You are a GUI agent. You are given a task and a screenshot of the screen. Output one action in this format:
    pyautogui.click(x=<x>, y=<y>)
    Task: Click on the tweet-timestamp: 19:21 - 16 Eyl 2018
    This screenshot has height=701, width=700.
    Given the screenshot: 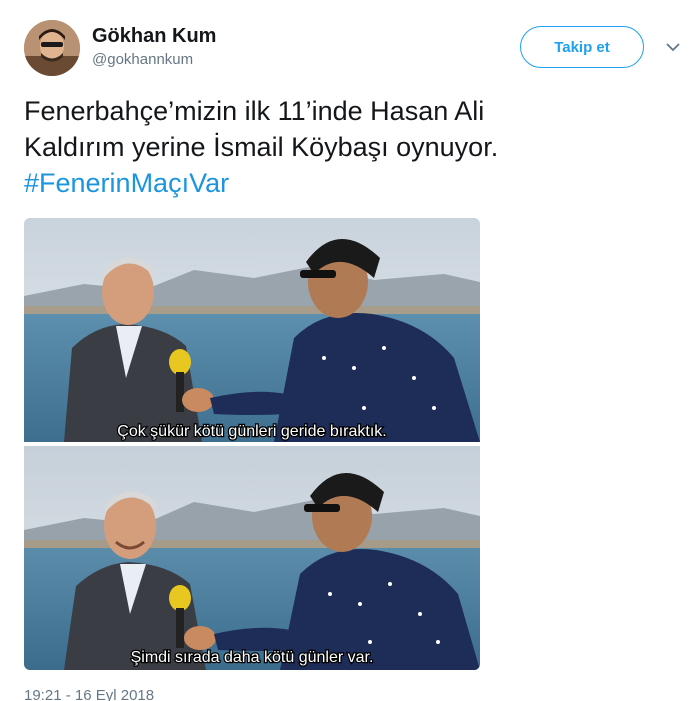 What is the action you would take?
    pyautogui.click(x=89, y=694)
    